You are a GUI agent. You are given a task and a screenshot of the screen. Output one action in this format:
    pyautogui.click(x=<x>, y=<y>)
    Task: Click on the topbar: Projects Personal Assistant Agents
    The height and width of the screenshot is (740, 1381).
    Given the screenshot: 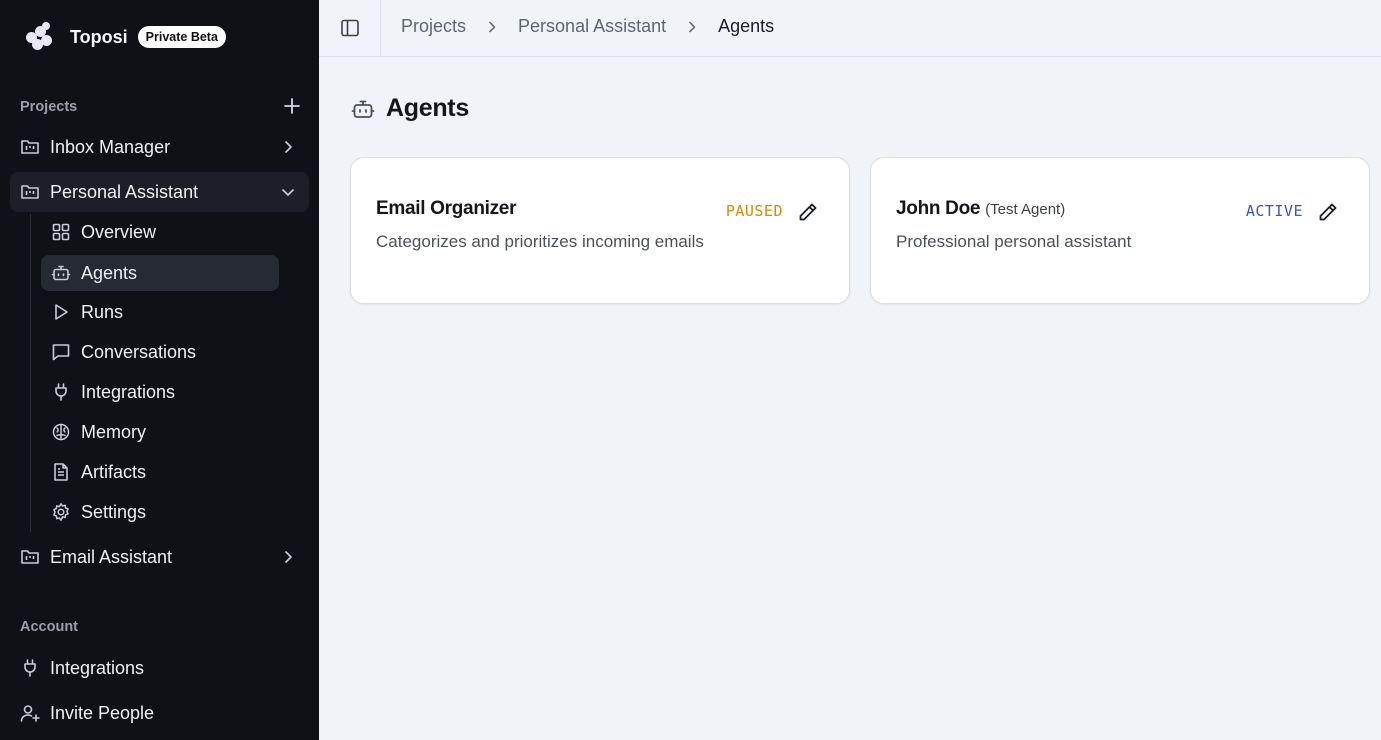 What is the action you would take?
    pyautogui.click(x=850, y=28)
    